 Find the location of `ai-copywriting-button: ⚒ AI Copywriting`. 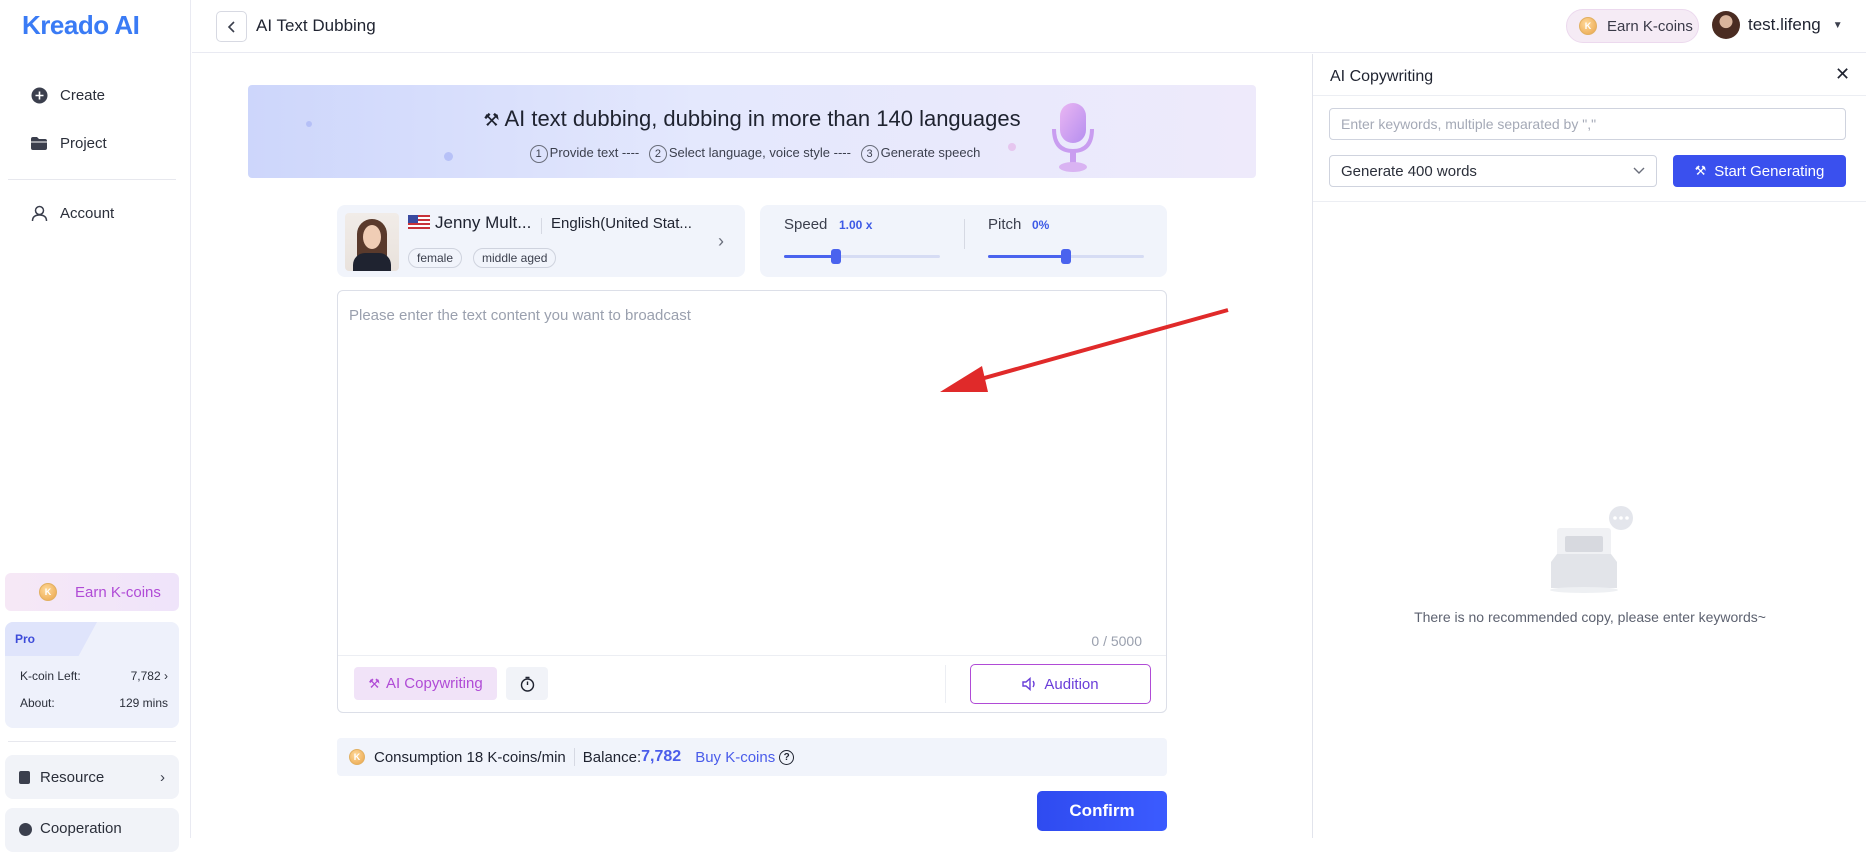

ai-copywriting-button: ⚒ AI Copywriting is located at coordinates (425, 683).